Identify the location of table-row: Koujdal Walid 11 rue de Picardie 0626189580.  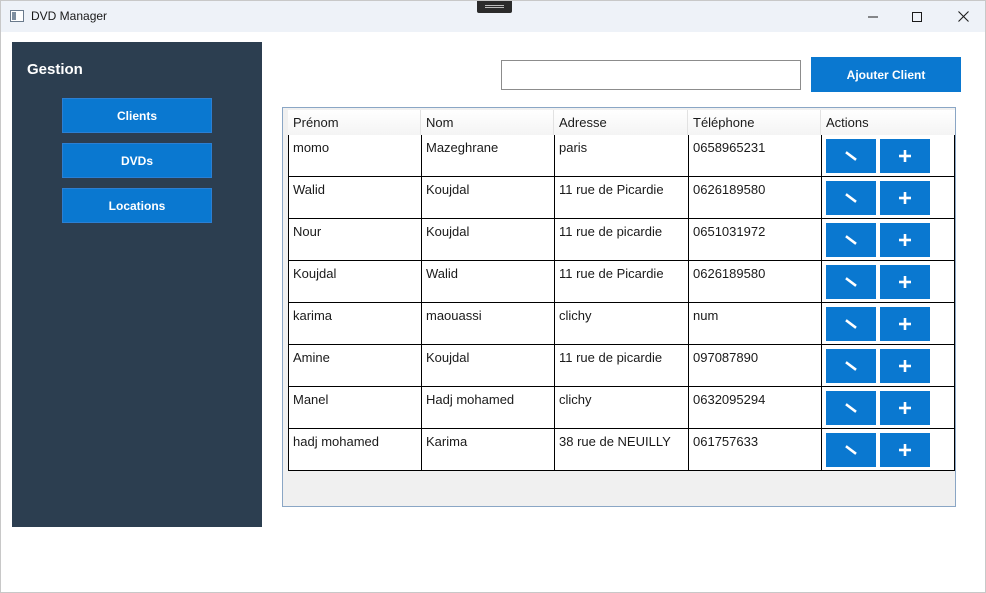
(621, 282).